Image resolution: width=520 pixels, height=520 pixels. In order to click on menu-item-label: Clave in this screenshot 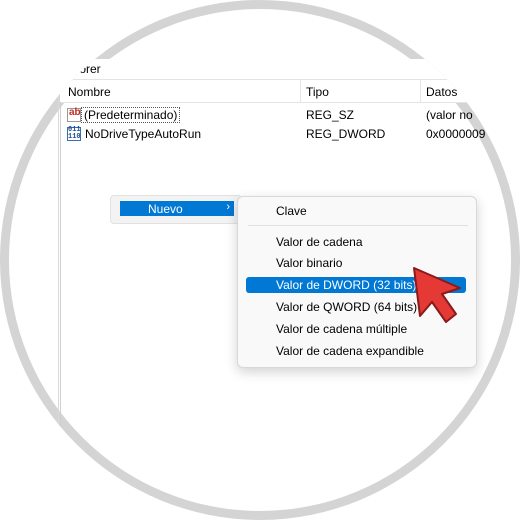, I will do `click(291, 211)`.